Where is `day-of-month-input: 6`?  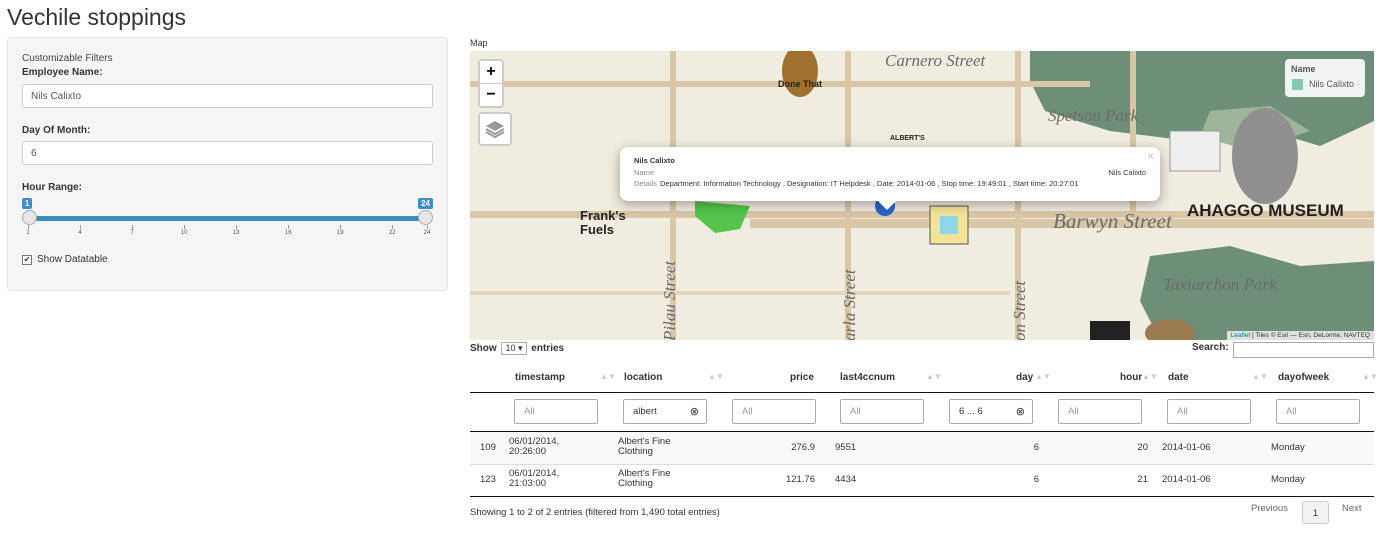
day-of-month-input: 6 is located at coordinates (227, 153).